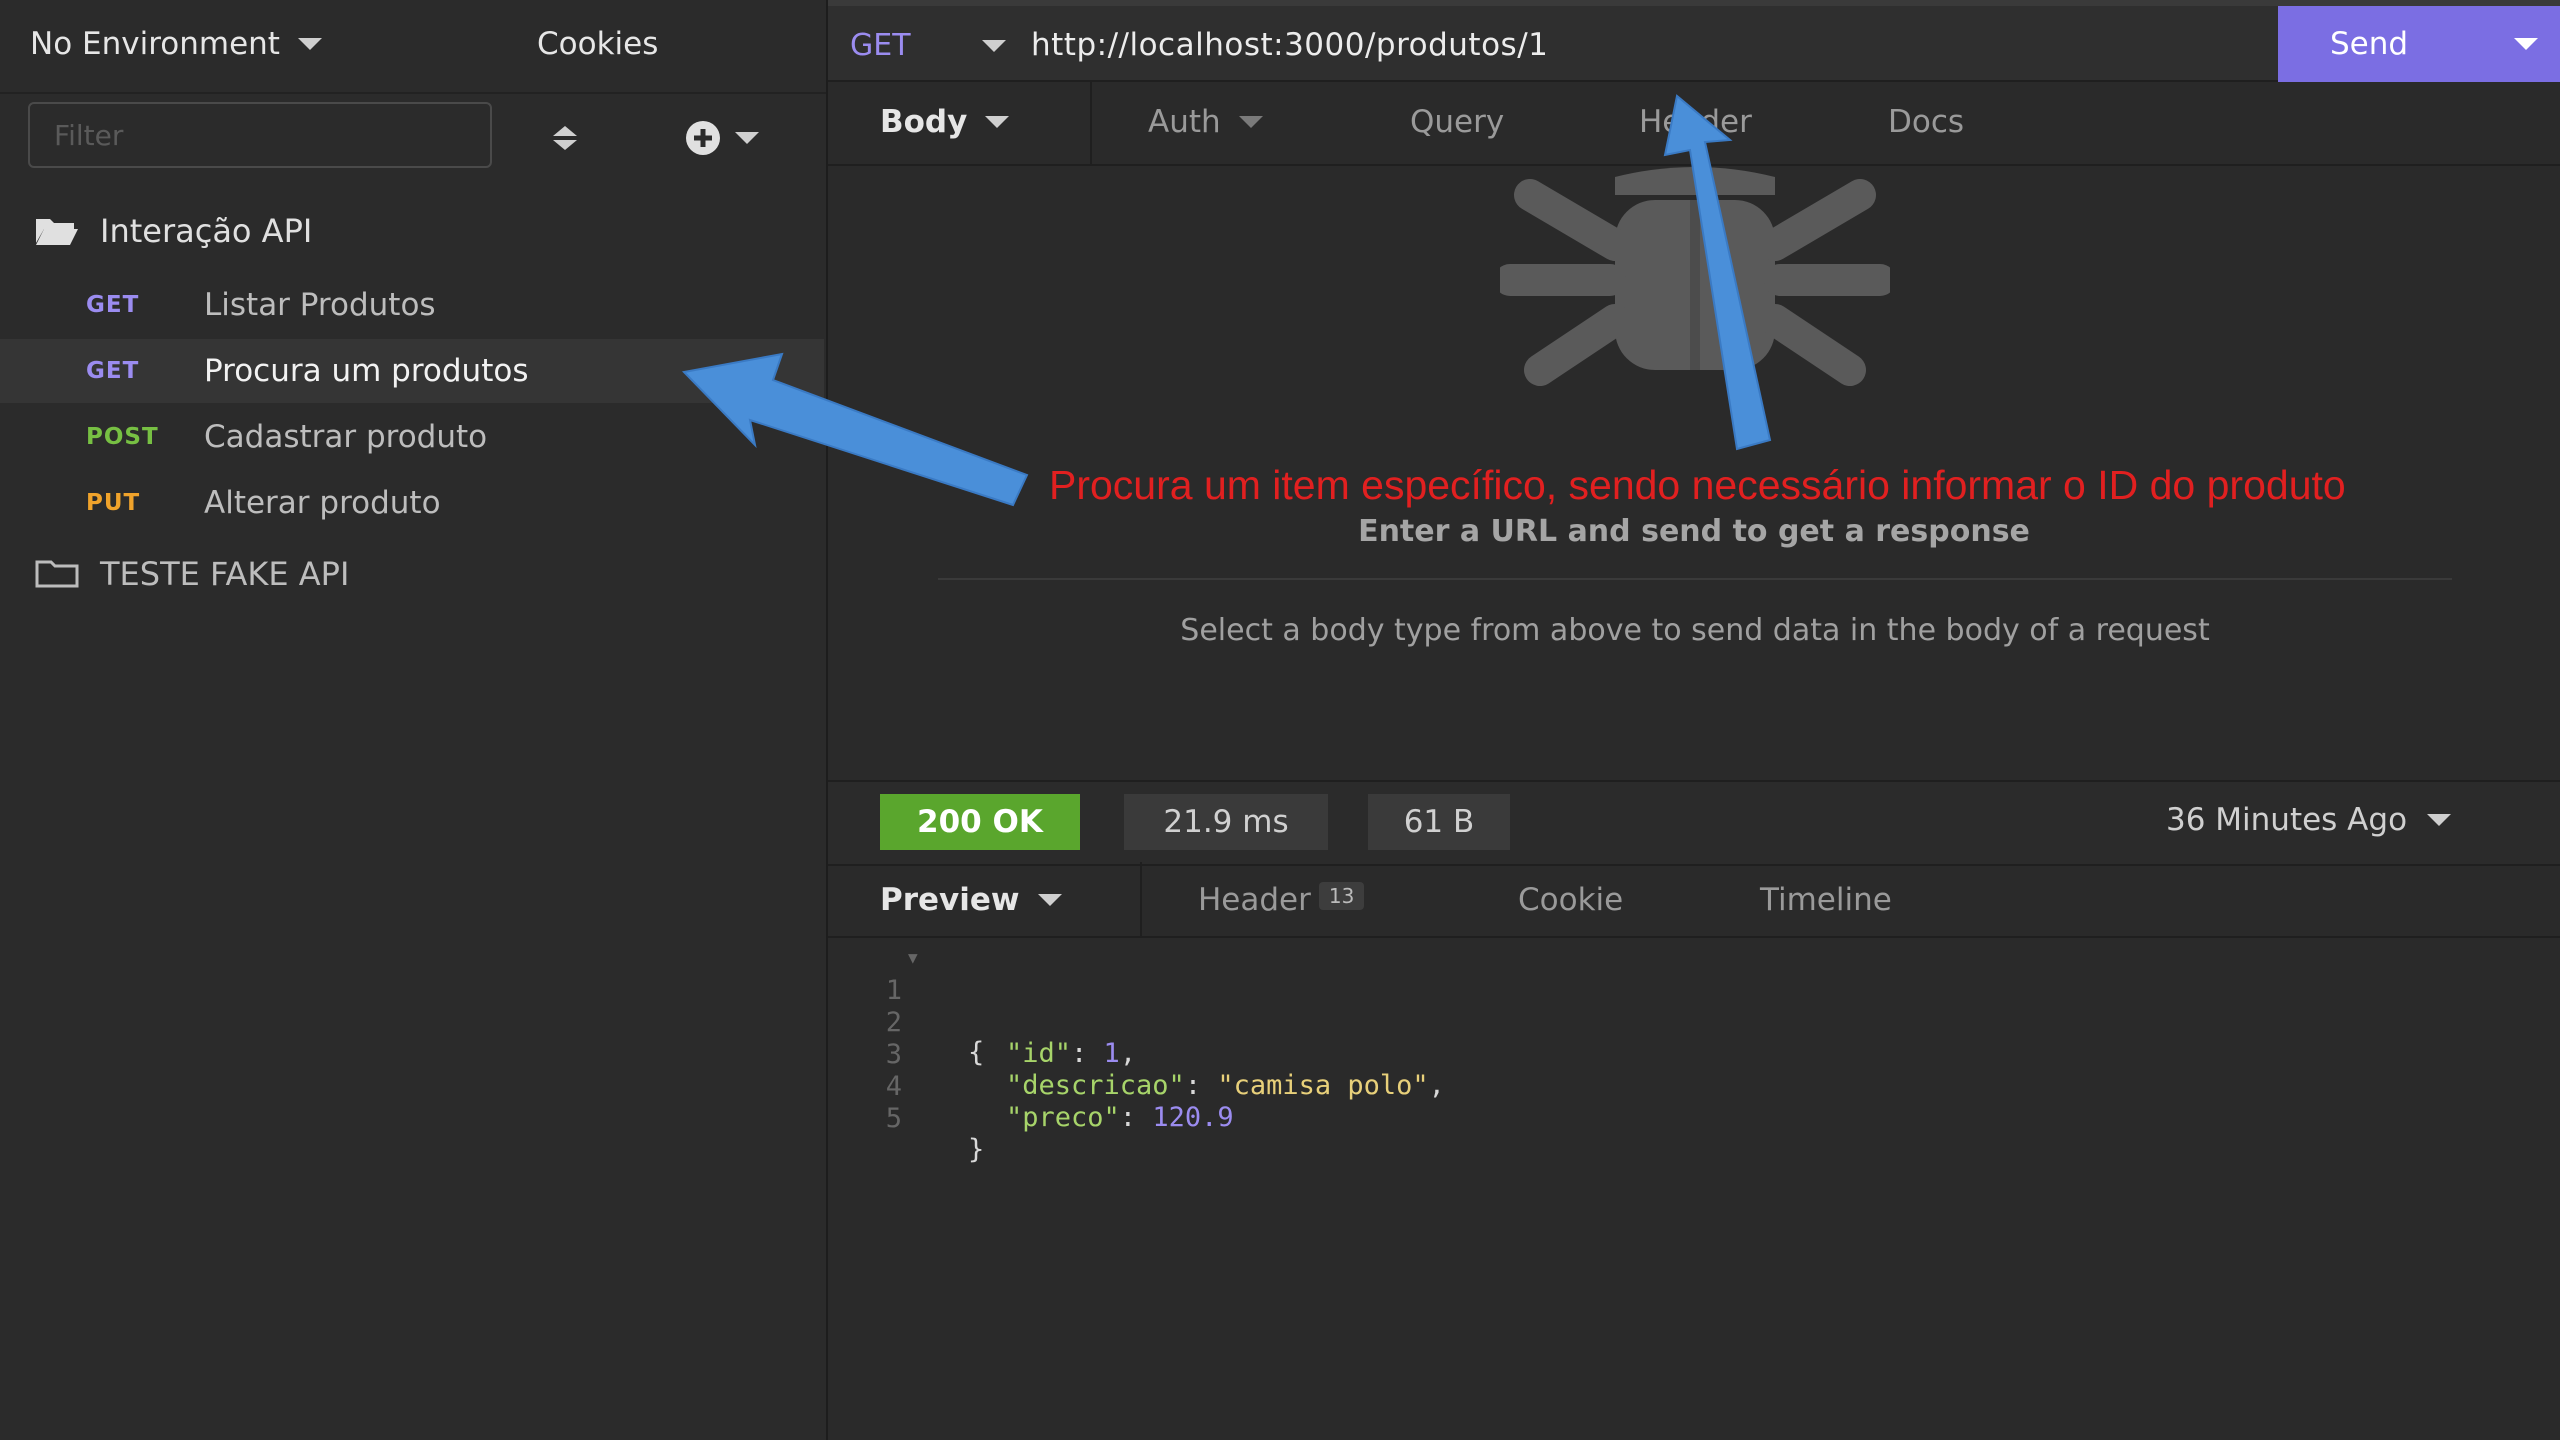 This screenshot has width=2560, height=1440. Describe the element at coordinates (322, 503) in the screenshot. I see `request-name: Alterar produto` at that location.